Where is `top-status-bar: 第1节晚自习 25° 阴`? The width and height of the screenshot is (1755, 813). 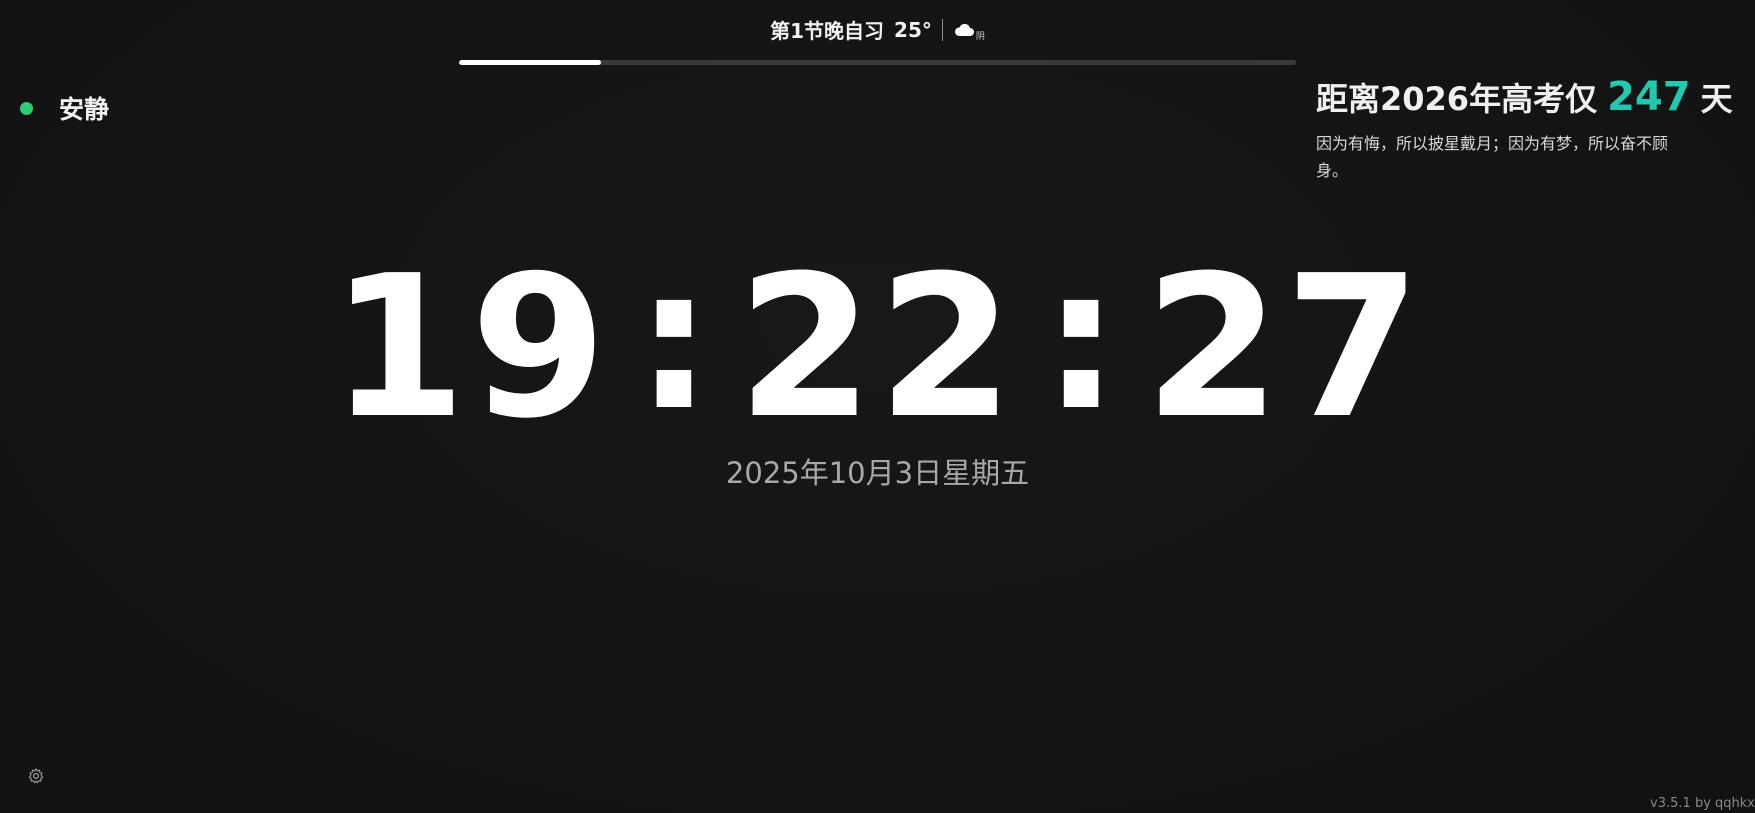
top-status-bar: 第1节晚自习 25° 阴 is located at coordinates (877, 29).